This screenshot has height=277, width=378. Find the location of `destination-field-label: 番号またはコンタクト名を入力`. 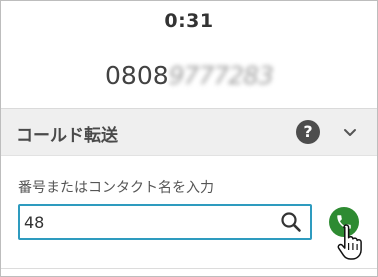

destination-field-label: 番号またはコンタクト名を入力 is located at coordinates (116, 188).